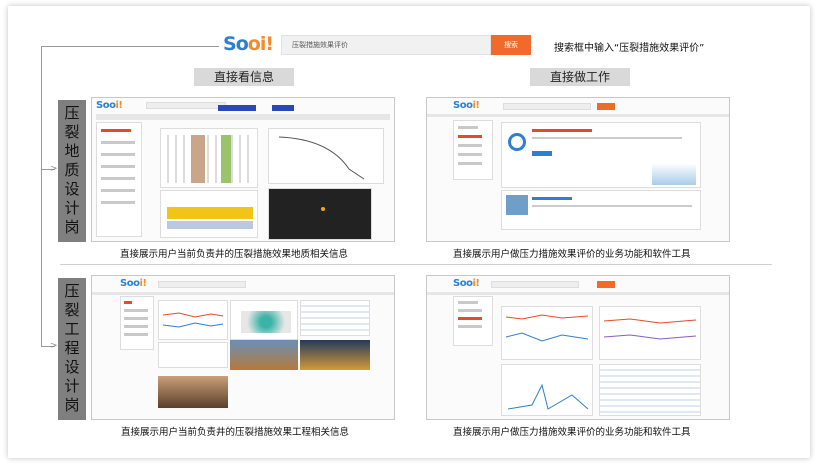  I want to click on data-table, so click(650, 390).